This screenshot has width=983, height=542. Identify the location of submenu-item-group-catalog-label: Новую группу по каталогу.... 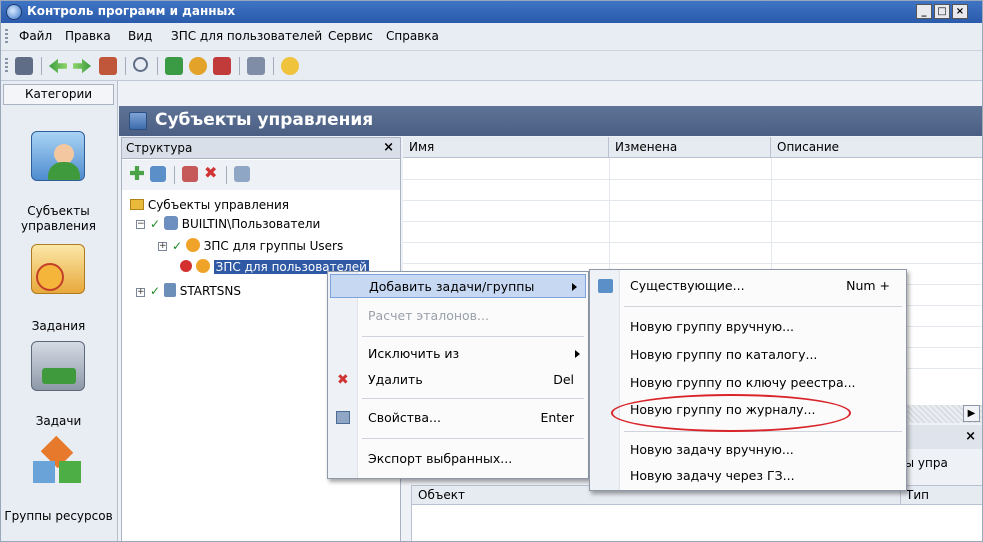
(724, 354).